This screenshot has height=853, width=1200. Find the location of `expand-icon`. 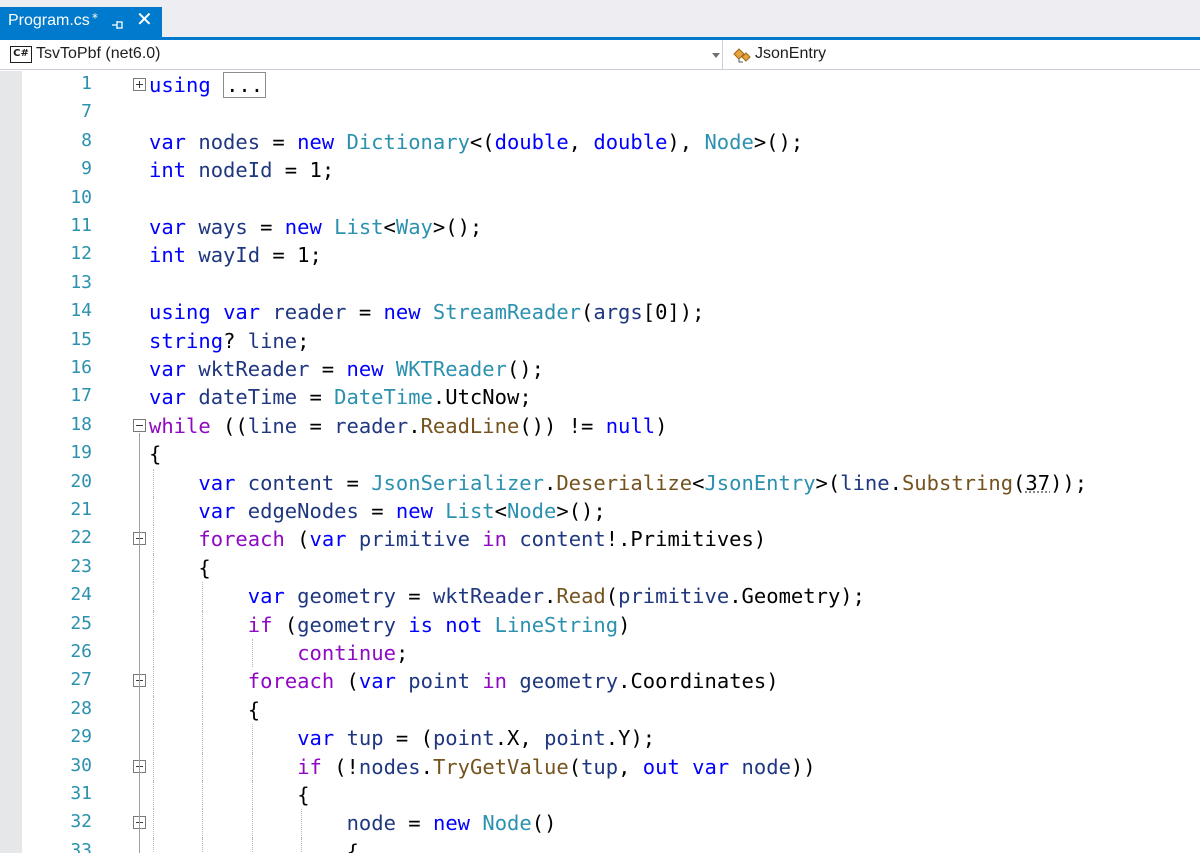

expand-icon is located at coordinates (139, 84).